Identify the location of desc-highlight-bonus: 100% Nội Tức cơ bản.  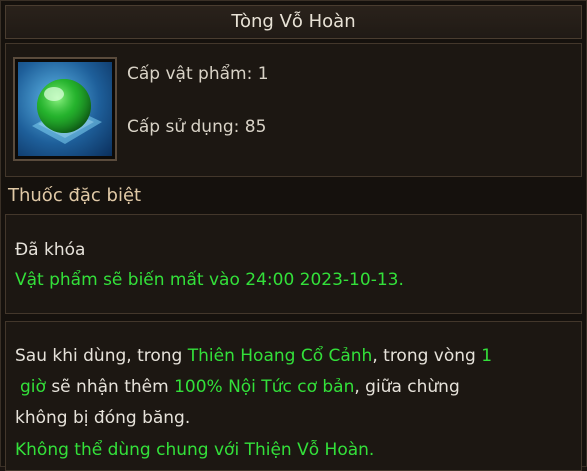
(264, 387).